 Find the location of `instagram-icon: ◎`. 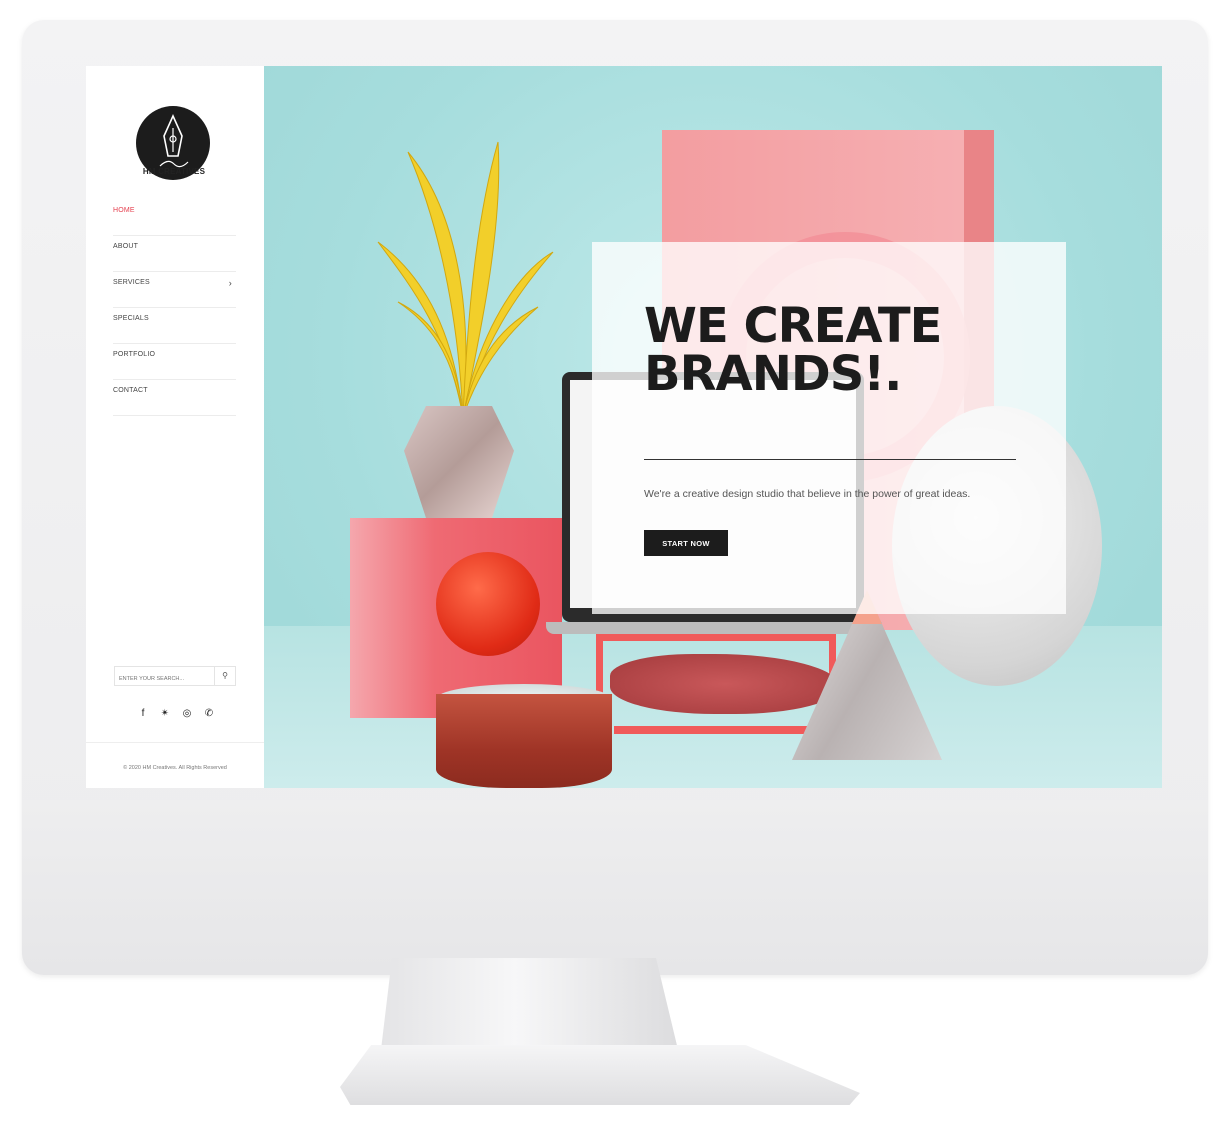

instagram-icon: ◎ is located at coordinates (187, 713).